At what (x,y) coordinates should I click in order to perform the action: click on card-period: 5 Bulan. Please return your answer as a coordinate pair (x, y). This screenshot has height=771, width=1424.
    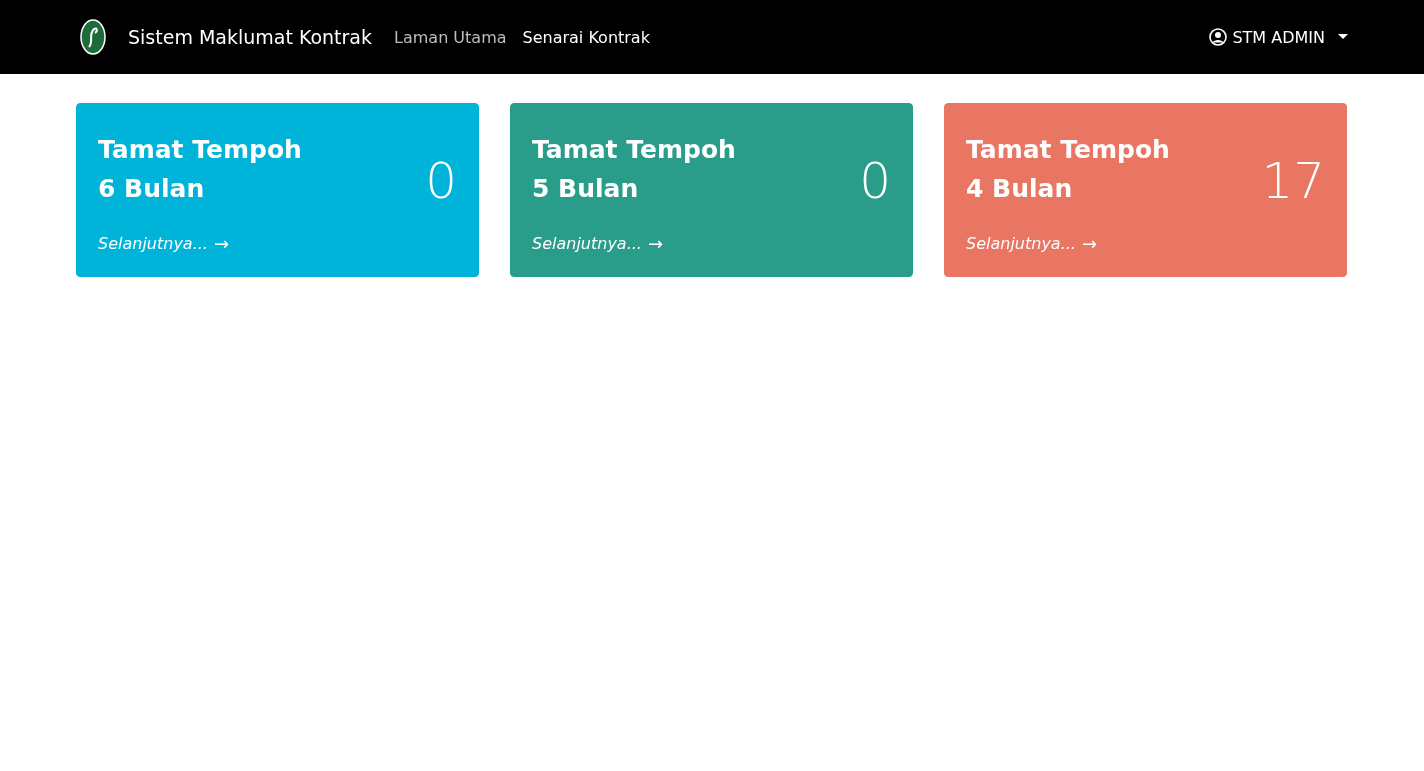
    Looking at the image, I should click on (586, 189).